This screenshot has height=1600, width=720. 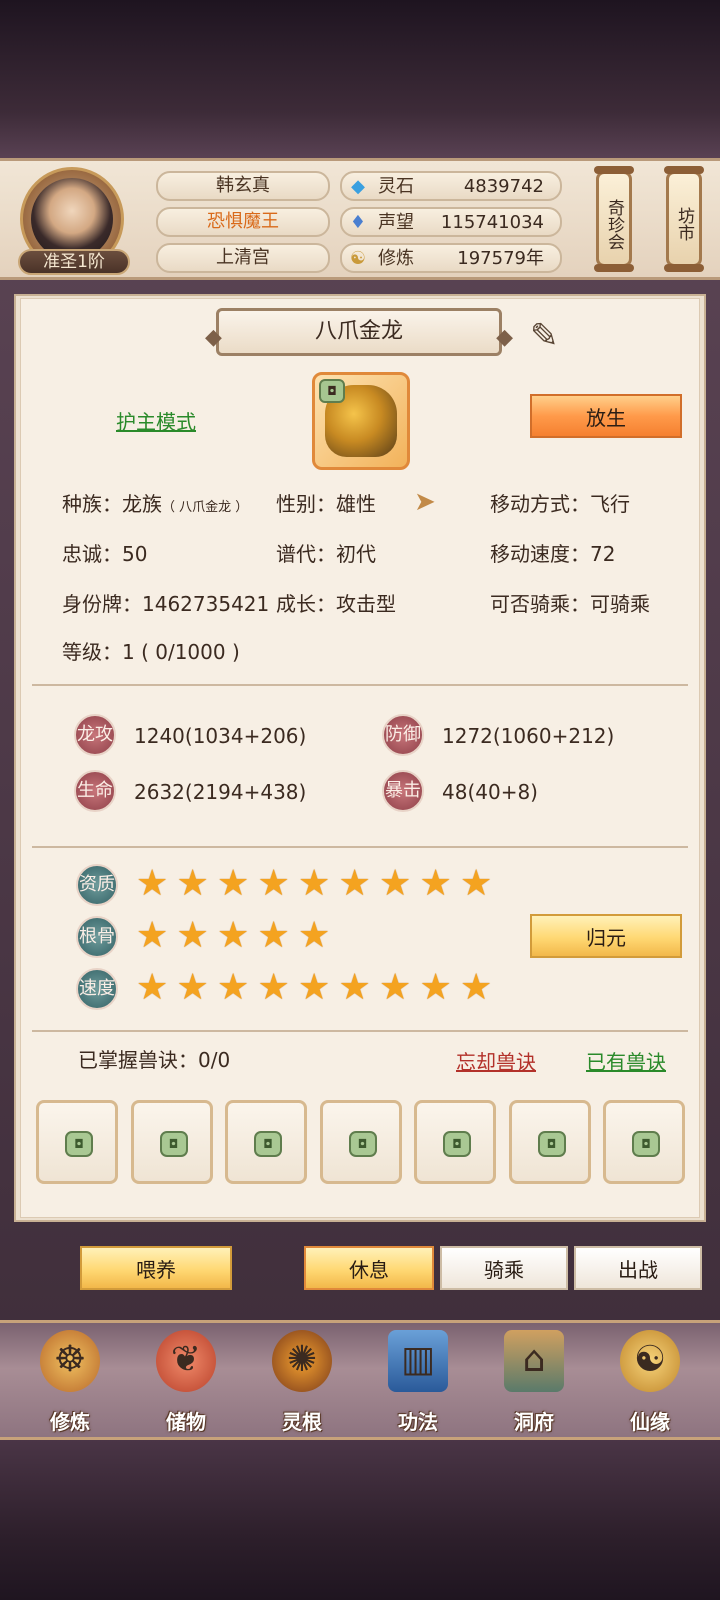 I want to click on nav-label: 储物, so click(x=186, y=1422).